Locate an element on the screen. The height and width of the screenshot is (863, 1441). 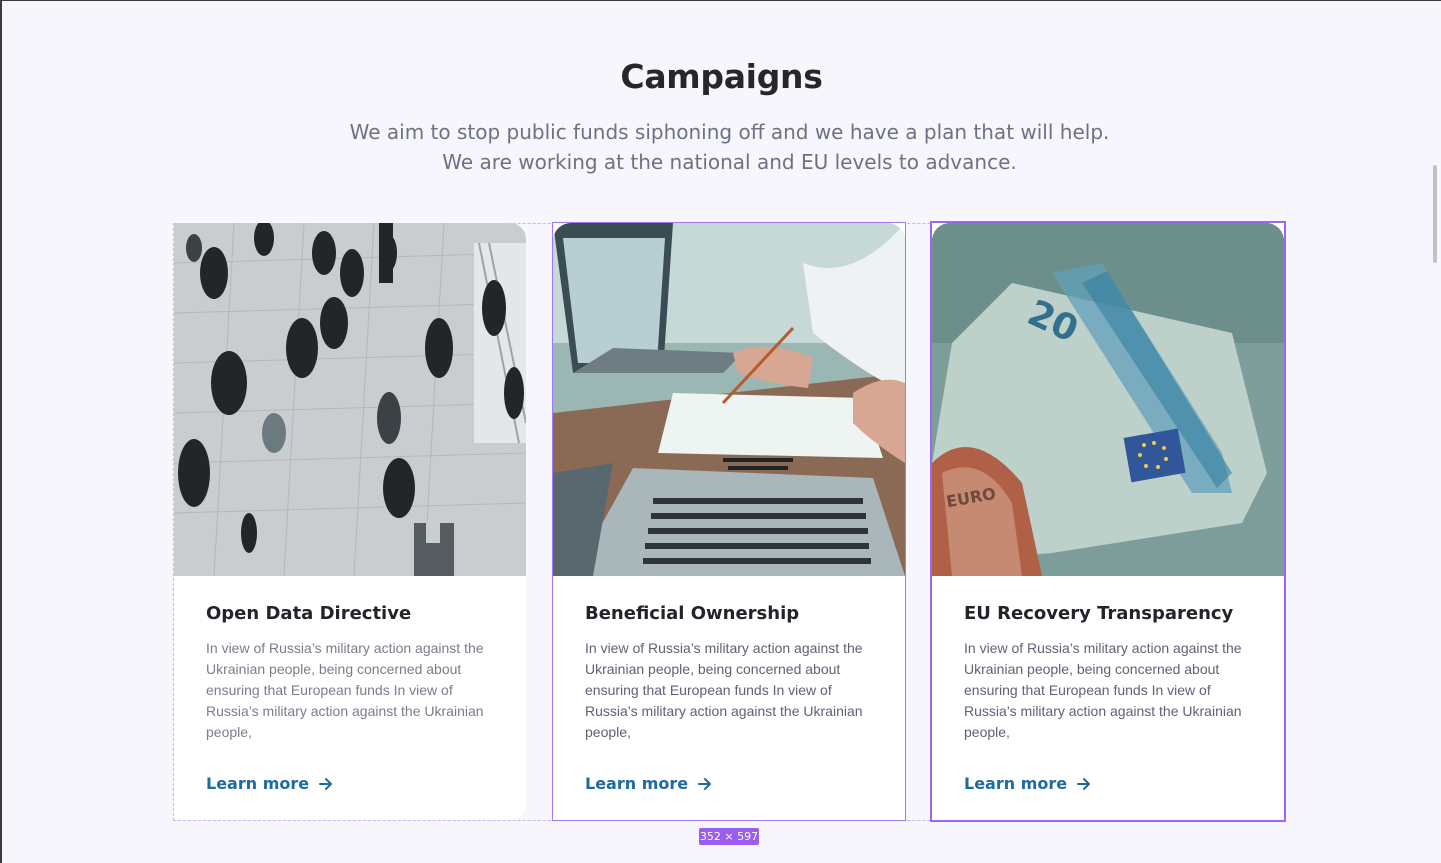
card-image-laptops is located at coordinates (729, 399).